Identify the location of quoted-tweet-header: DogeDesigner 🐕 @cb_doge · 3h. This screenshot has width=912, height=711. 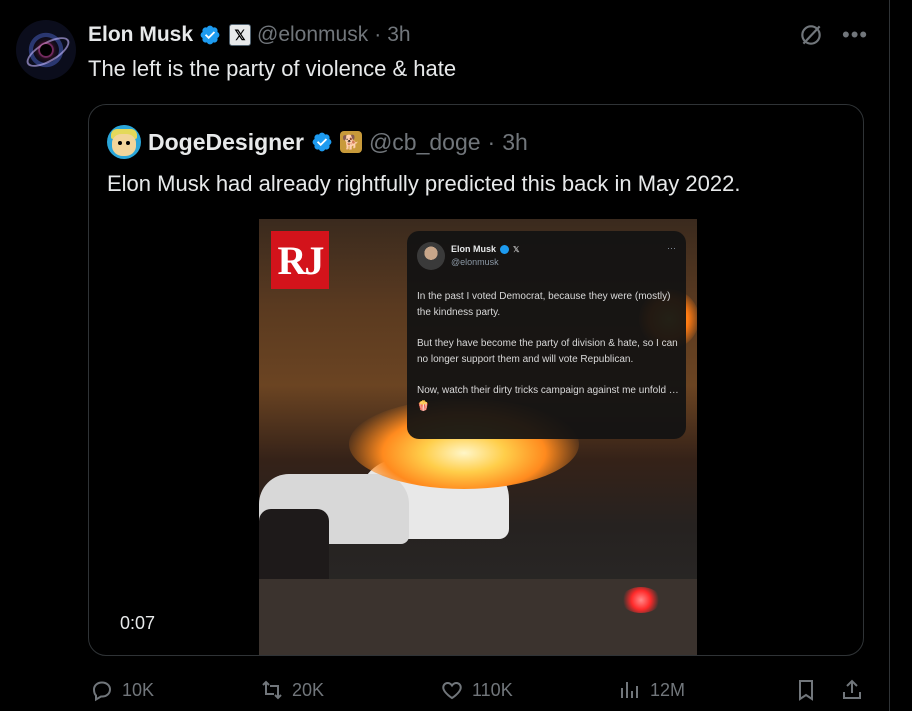
(317, 142).